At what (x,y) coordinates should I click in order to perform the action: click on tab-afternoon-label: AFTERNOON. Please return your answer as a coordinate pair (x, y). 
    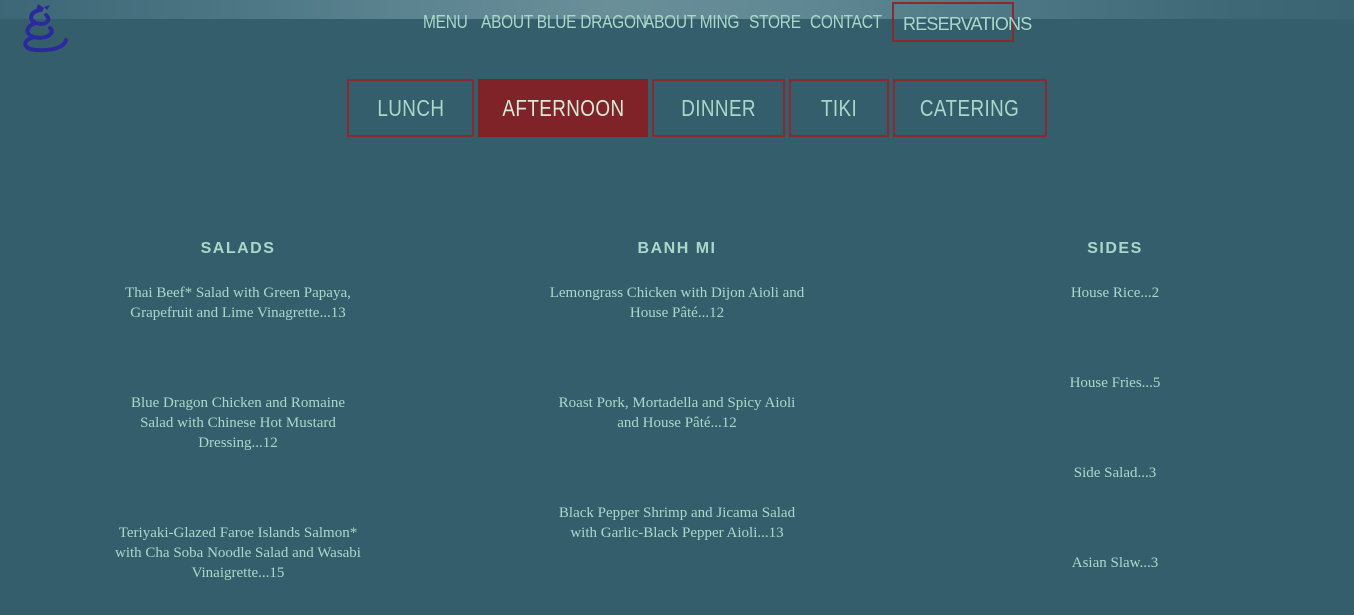
    Looking at the image, I should click on (563, 107).